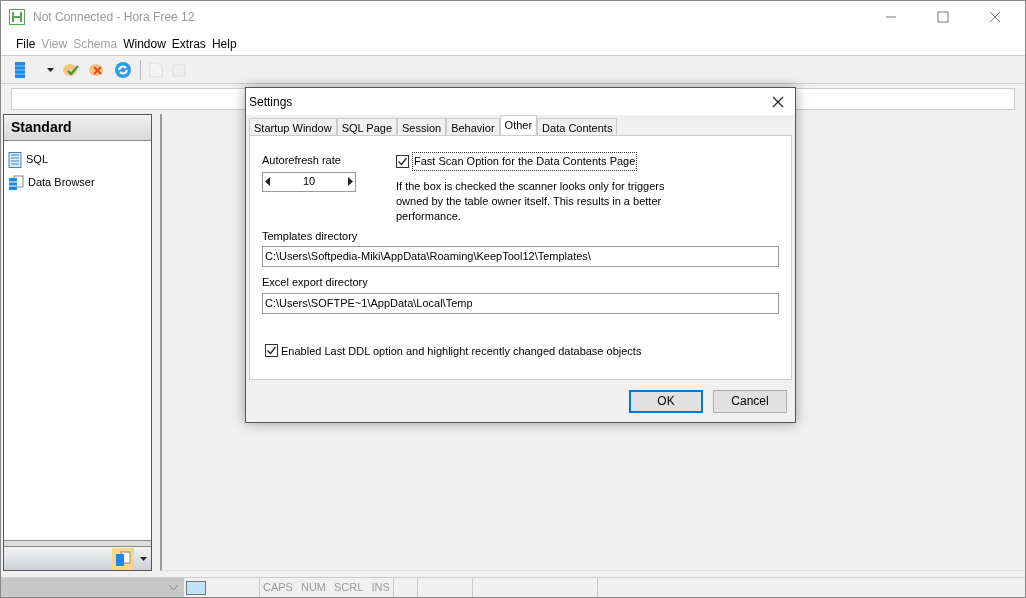  I want to click on app-logo-icon, so click(17, 16).